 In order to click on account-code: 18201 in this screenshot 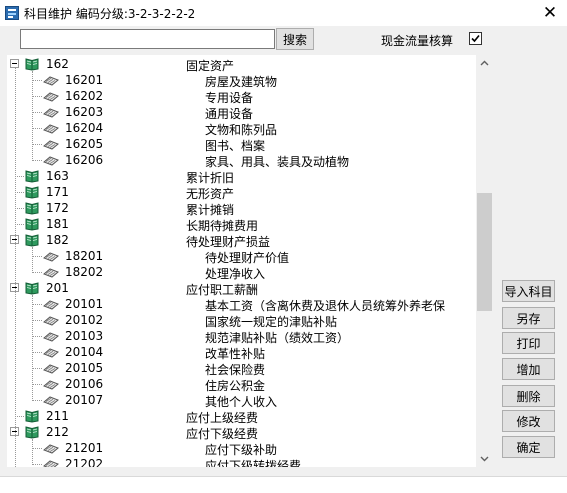, I will do `click(84, 256)`.